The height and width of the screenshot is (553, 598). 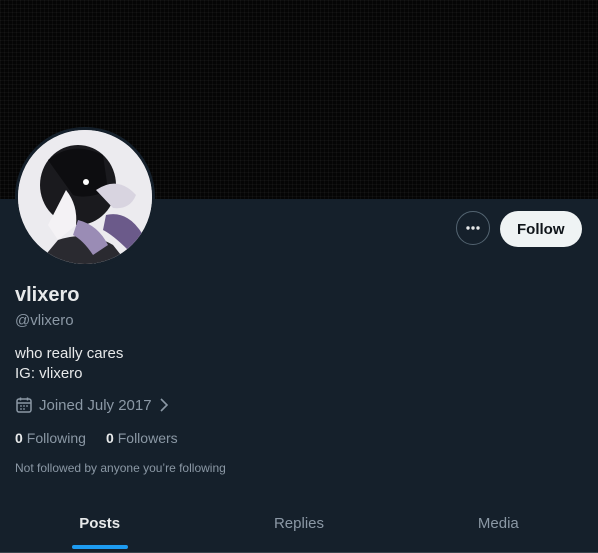 I want to click on followers-count: 0, so click(x=109, y=438).